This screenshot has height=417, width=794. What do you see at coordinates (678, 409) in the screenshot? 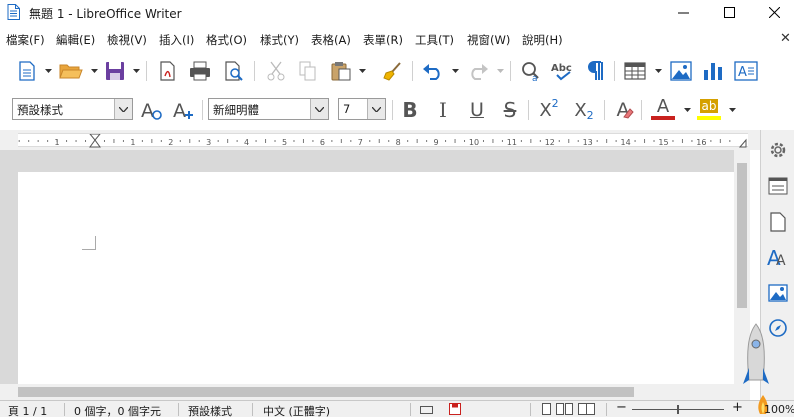
I see `zoom-slider-handle` at bounding box center [678, 409].